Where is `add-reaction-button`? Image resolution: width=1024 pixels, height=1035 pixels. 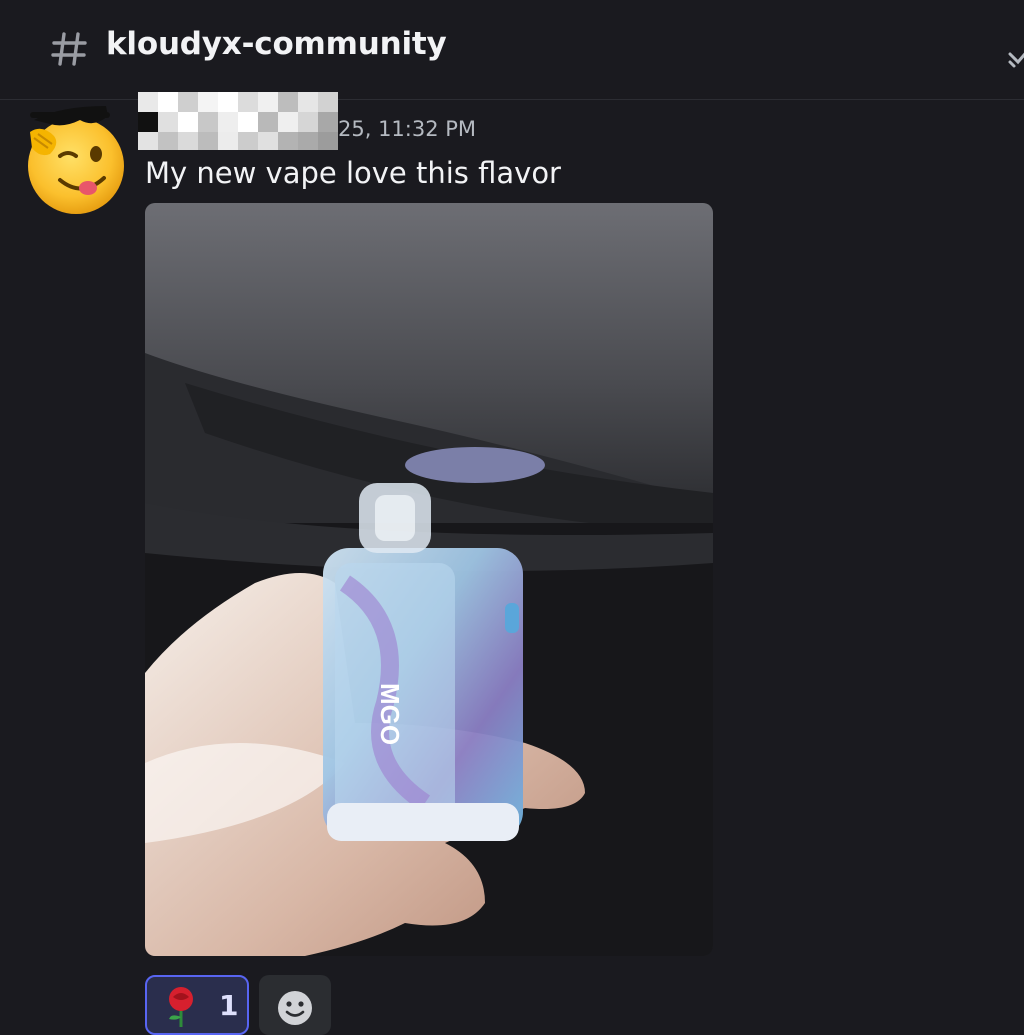 add-reaction-button is located at coordinates (295, 1005).